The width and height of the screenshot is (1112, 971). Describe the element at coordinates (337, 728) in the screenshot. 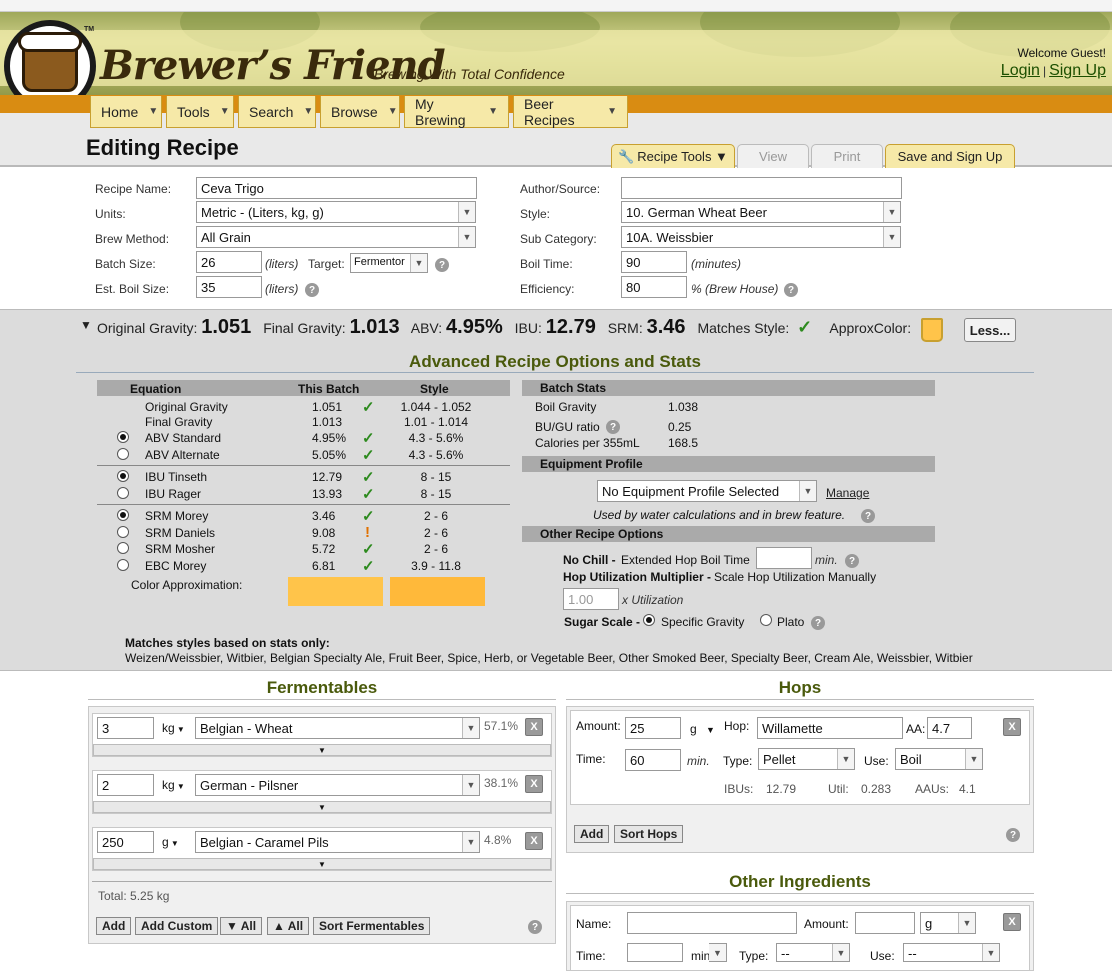

I see `fermentable-select: Belgian - Wheat ▼` at that location.